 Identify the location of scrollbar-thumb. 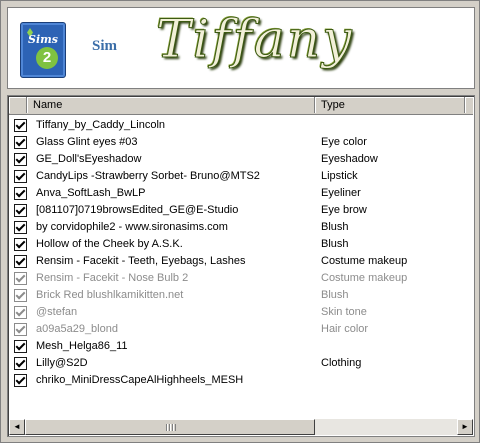
(170, 427).